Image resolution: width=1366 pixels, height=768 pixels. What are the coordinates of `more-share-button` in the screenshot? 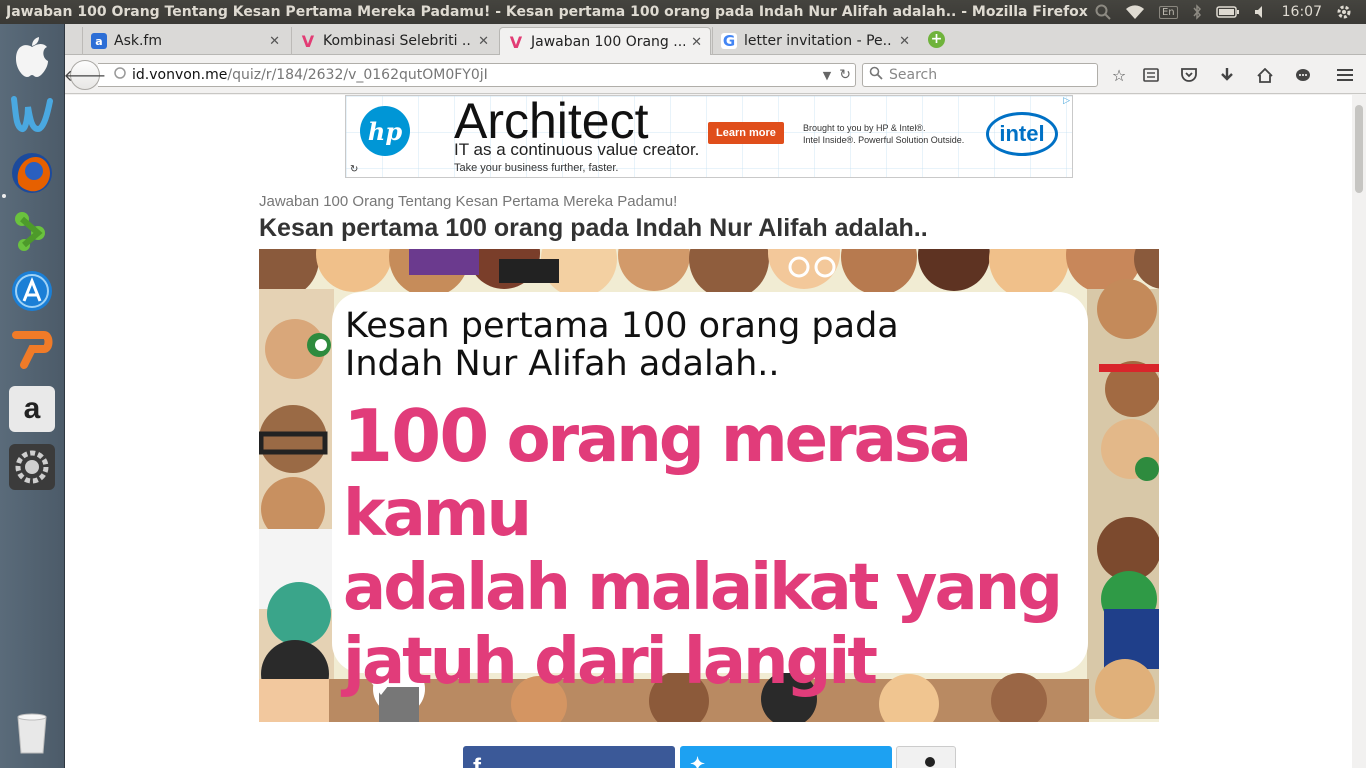 It's located at (926, 757).